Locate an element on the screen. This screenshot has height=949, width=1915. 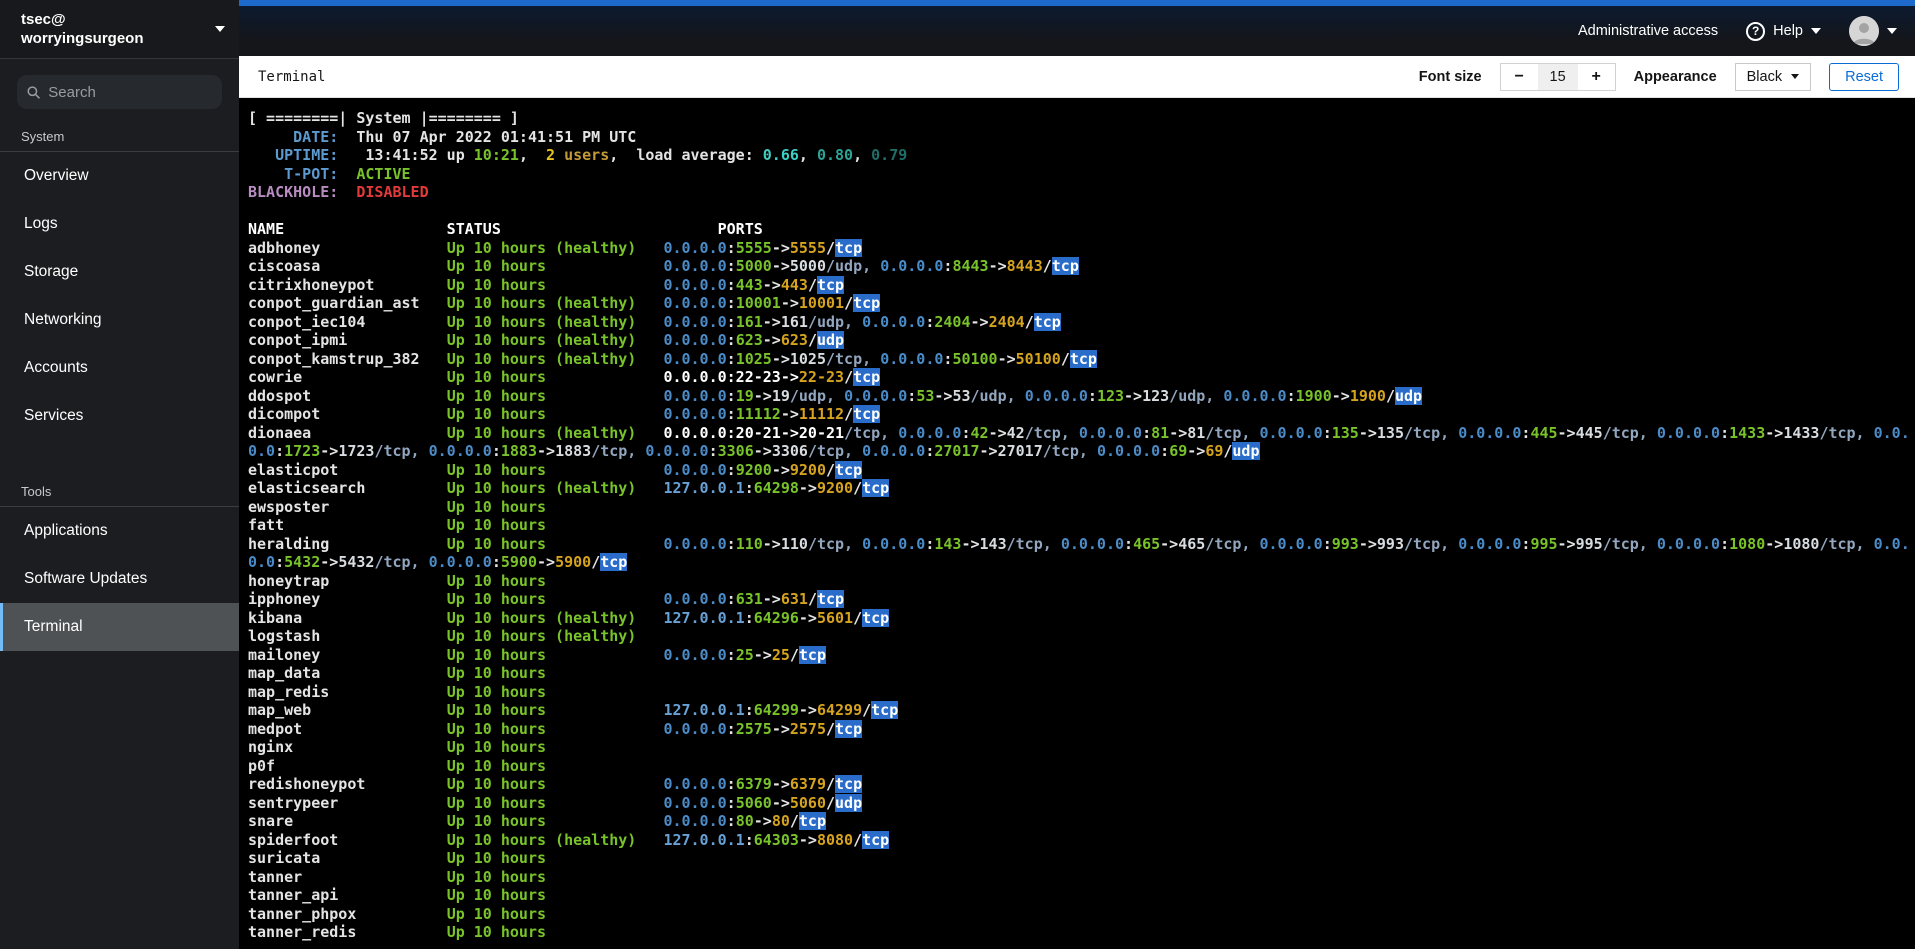
terminal-line: [ ========| System |======== ] is located at coordinates (383, 118).